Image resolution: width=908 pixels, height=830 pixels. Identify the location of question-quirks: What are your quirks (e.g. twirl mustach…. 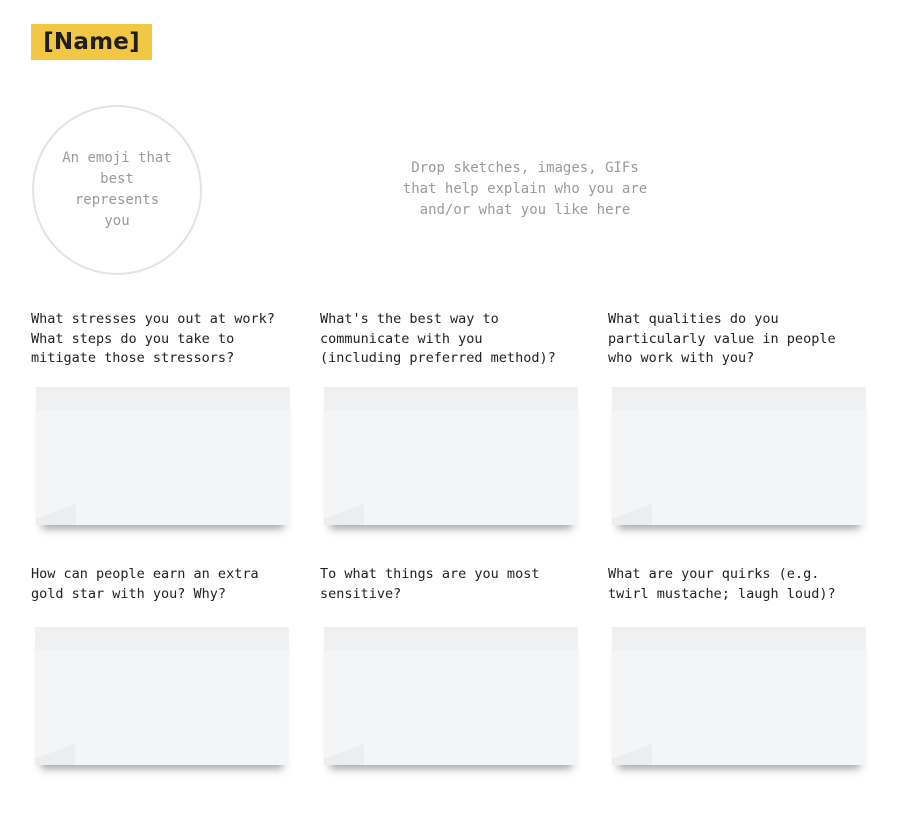
(742, 584).